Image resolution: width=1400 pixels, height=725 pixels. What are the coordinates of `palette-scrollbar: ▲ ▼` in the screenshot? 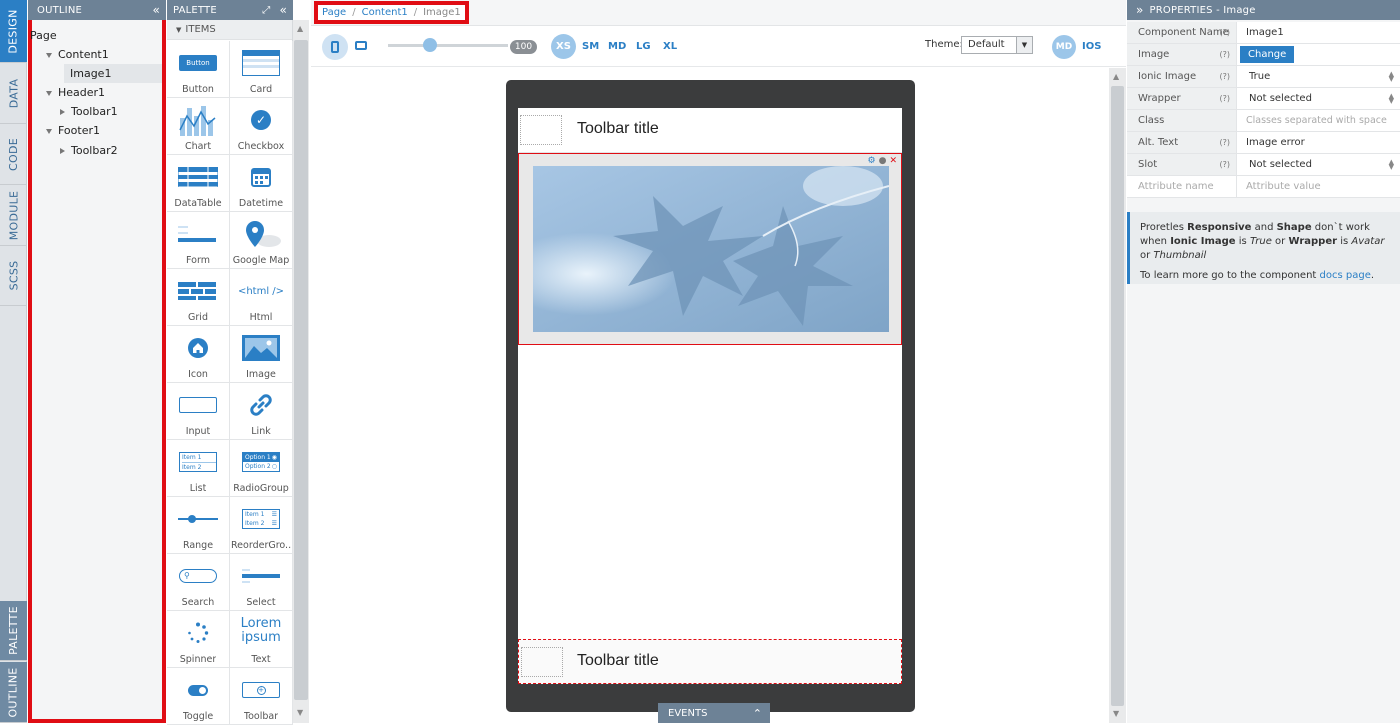 It's located at (301, 371).